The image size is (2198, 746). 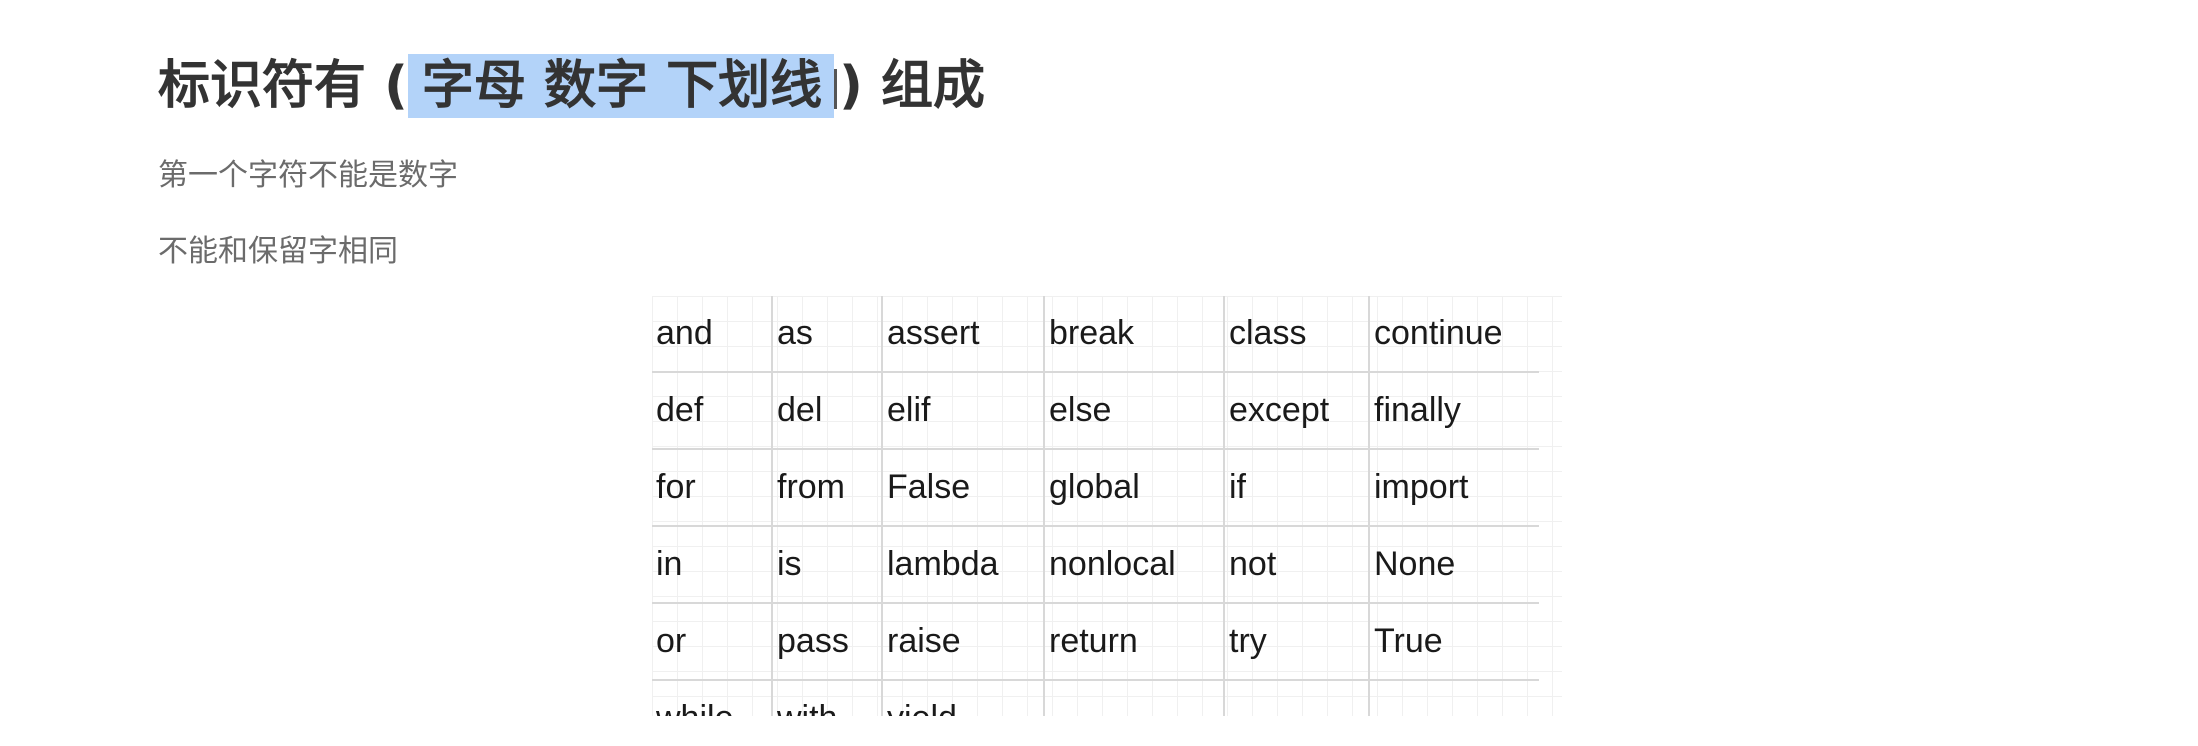 What do you see at coordinates (1134, 488) in the screenshot?
I see `table-cell: global` at bounding box center [1134, 488].